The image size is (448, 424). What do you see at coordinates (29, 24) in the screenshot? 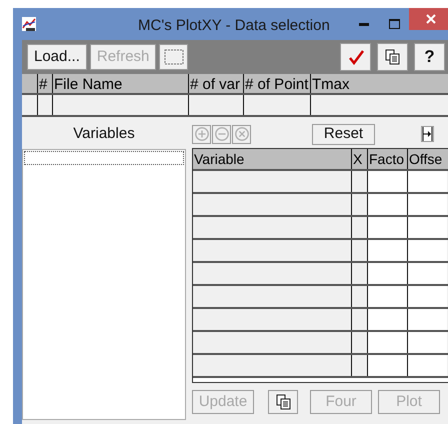
I see `chart-icon` at bounding box center [29, 24].